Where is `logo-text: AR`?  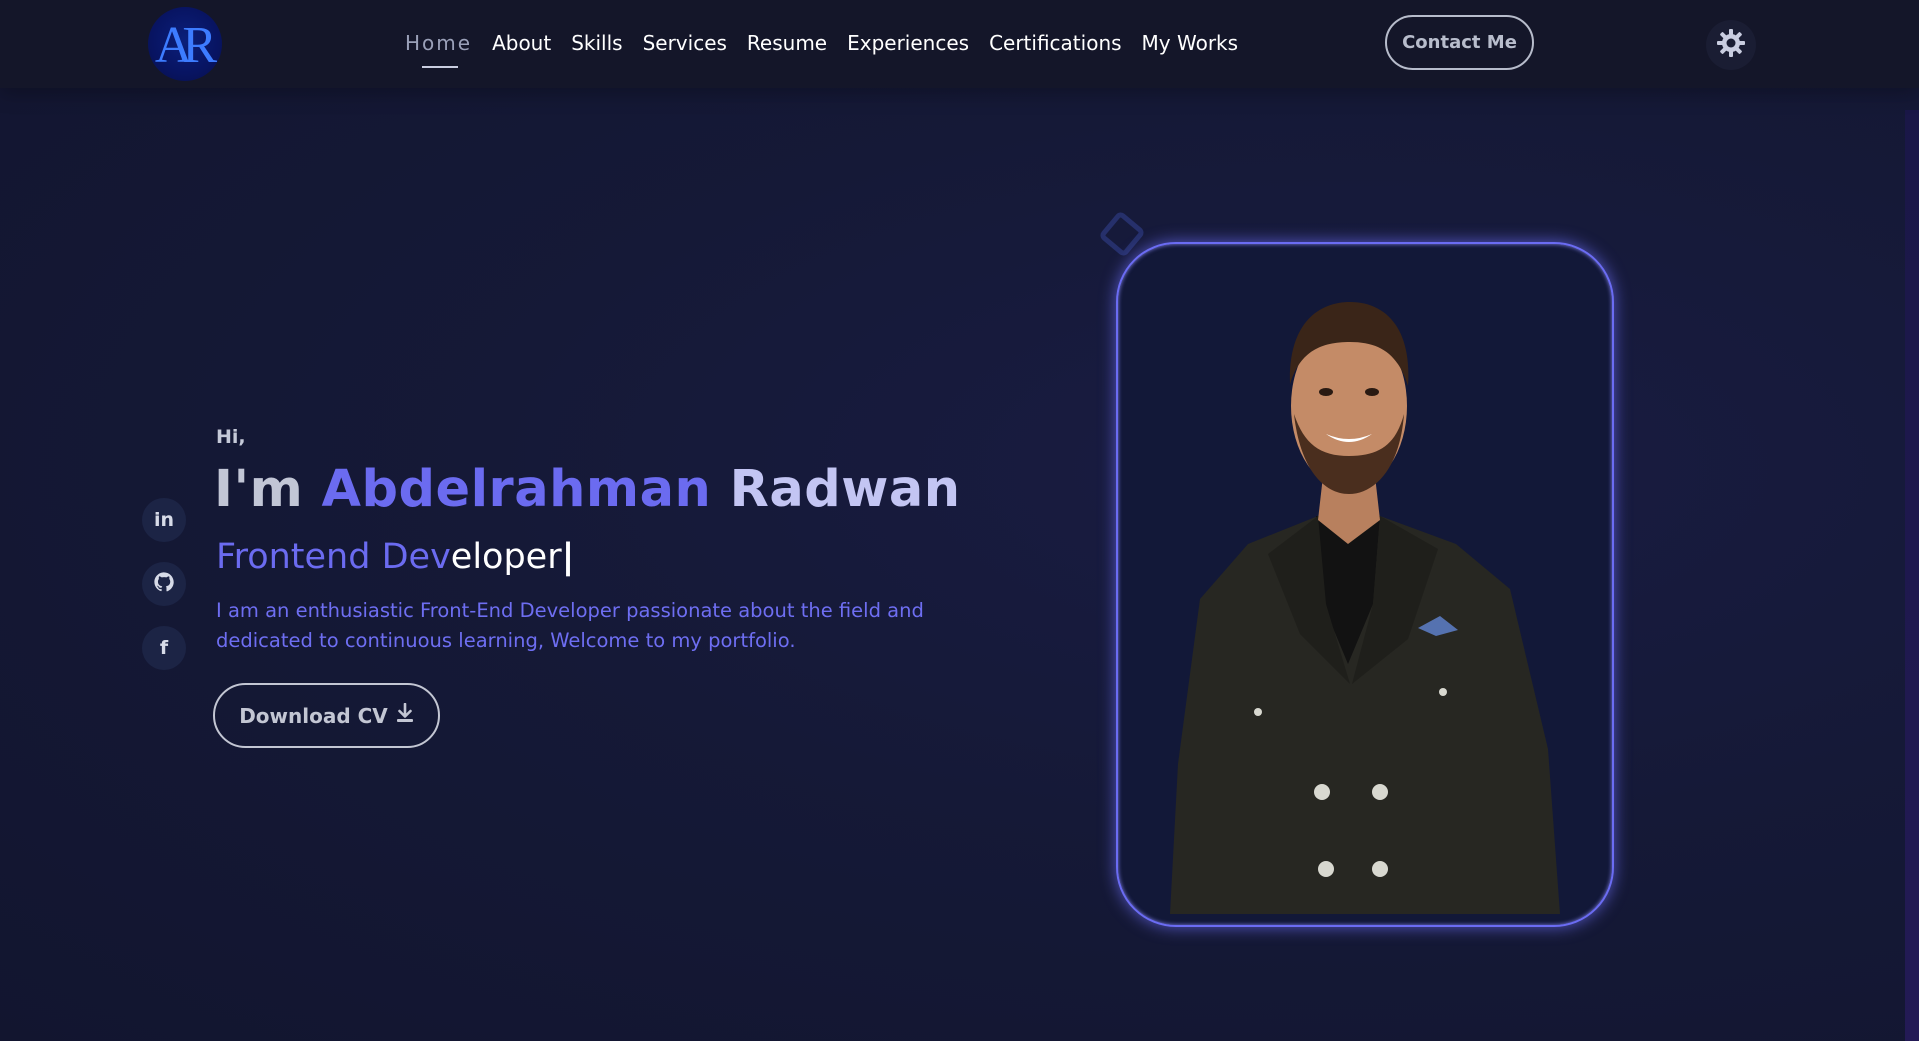 logo-text: AR is located at coordinates (185, 45).